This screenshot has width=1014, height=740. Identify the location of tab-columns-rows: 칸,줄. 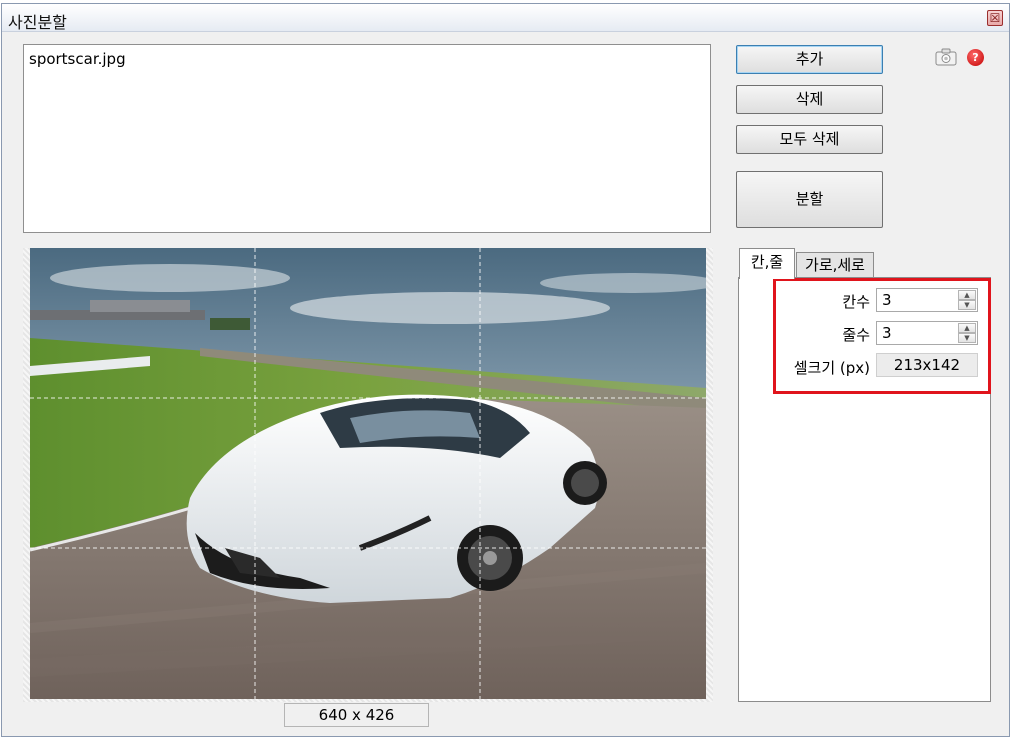
(767, 263).